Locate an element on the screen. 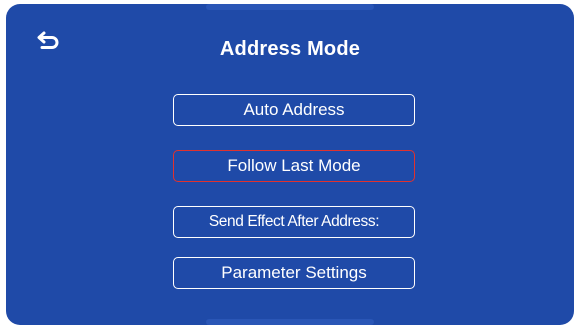  bottom-bezel-notch is located at coordinates (290, 322).